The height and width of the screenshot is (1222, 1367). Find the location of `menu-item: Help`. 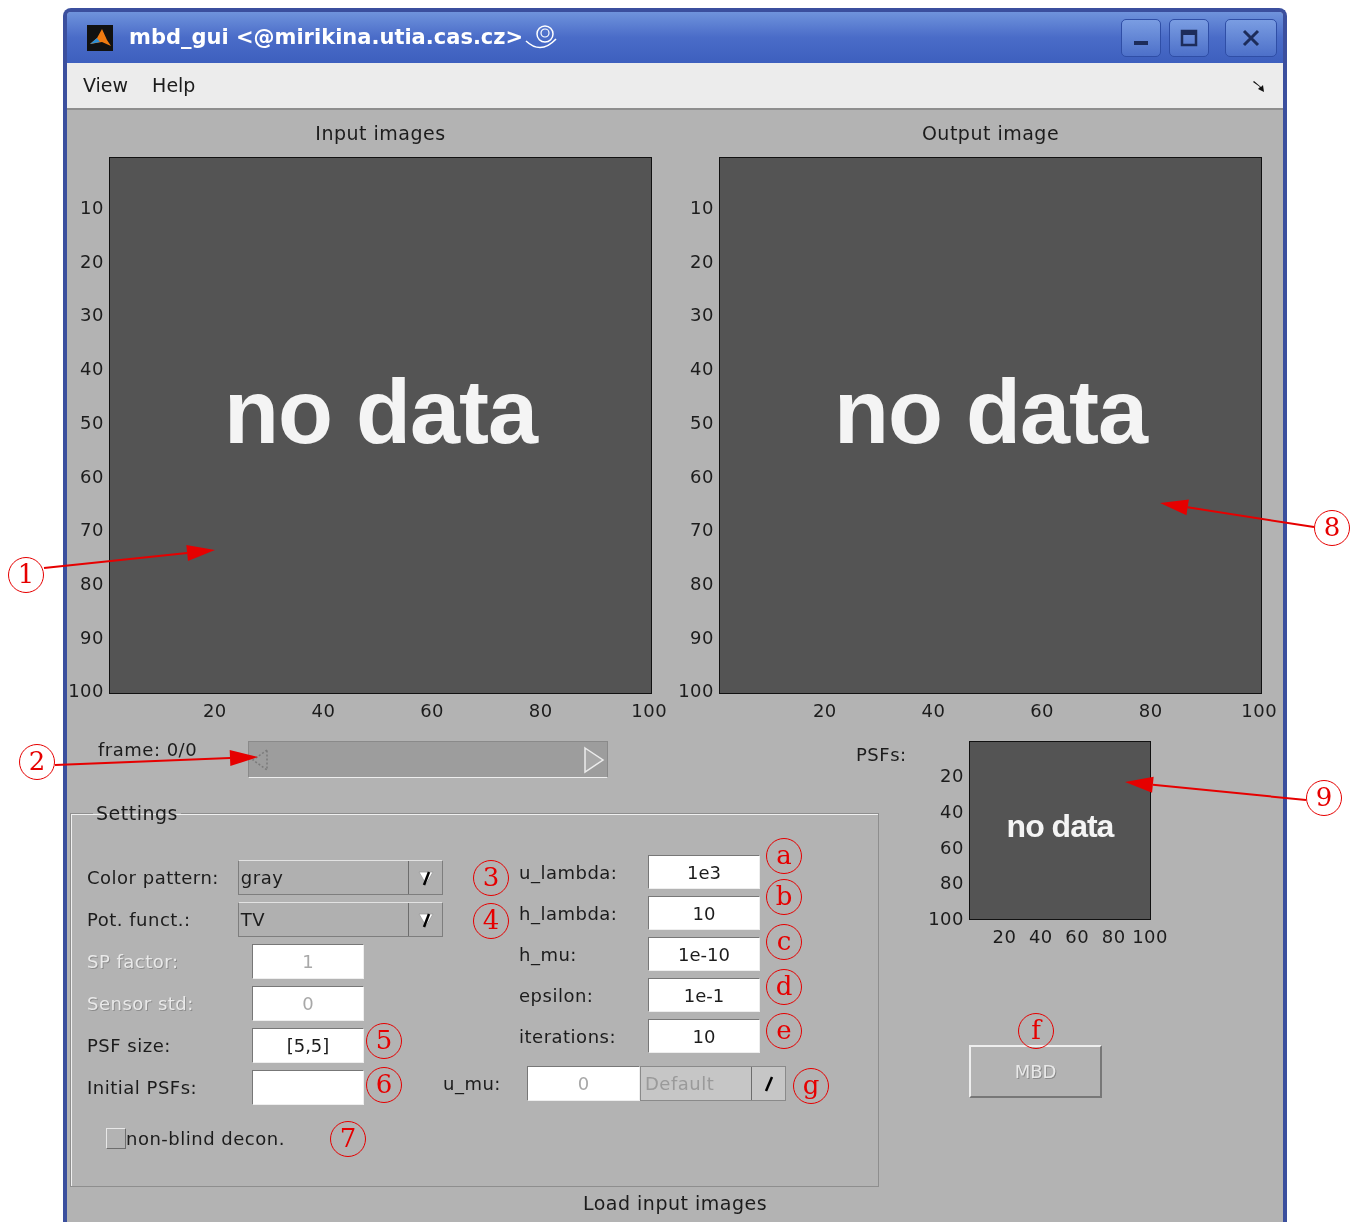

menu-item: Help is located at coordinates (174, 85).